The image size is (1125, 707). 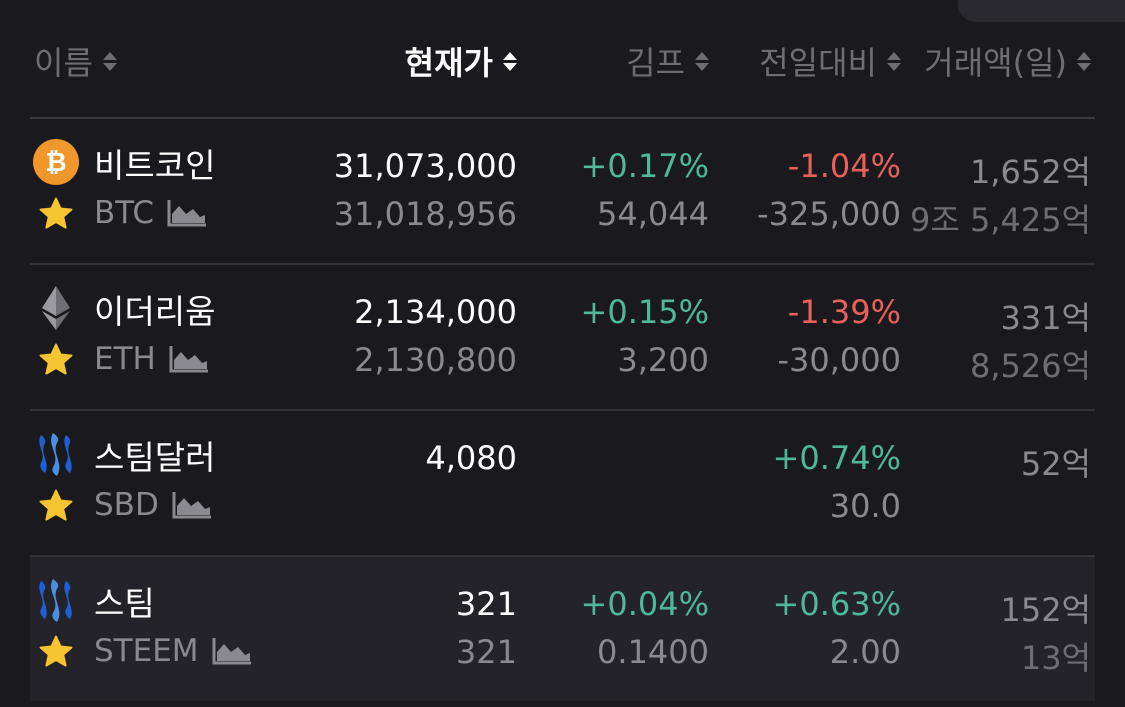 What do you see at coordinates (562, 58) in the screenshot?
I see `column-header: 이름 현재가 김프 전일대비 거래액(일)` at bounding box center [562, 58].